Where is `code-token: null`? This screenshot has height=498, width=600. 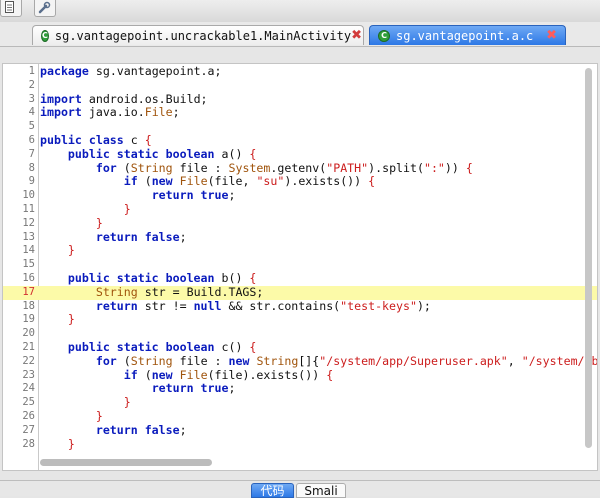
code-token: null is located at coordinates (207, 305).